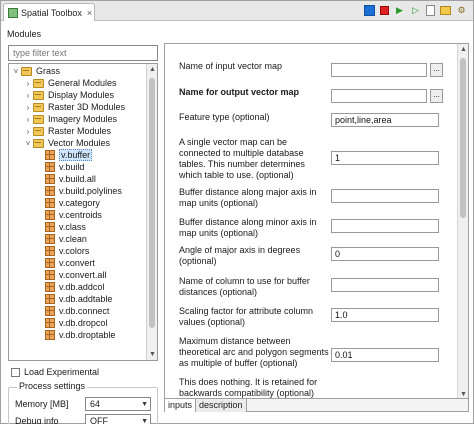  What do you see at coordinates (181, 405) in the screenshot?
I see `tab-inputs: inputs` at bounding box center [181, 405].